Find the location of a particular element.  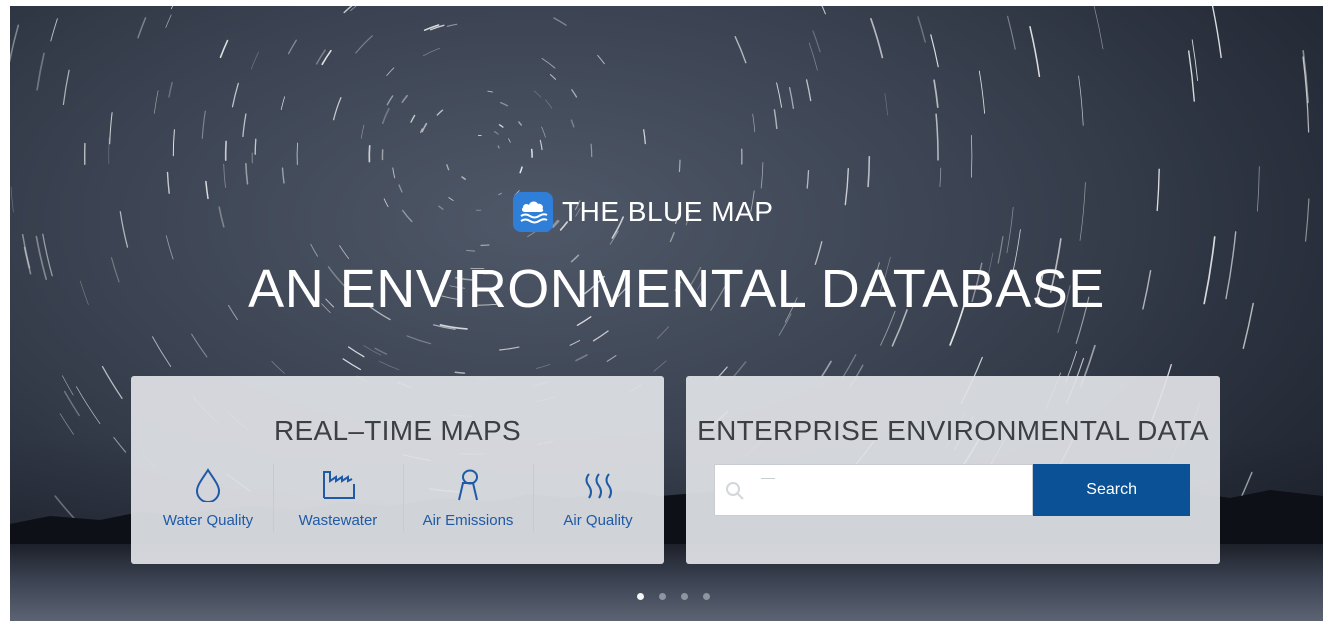

realtime-maps-panel: REAL–TIME MAPS Water Quality Wastewater is located at coordinates (397, 470).